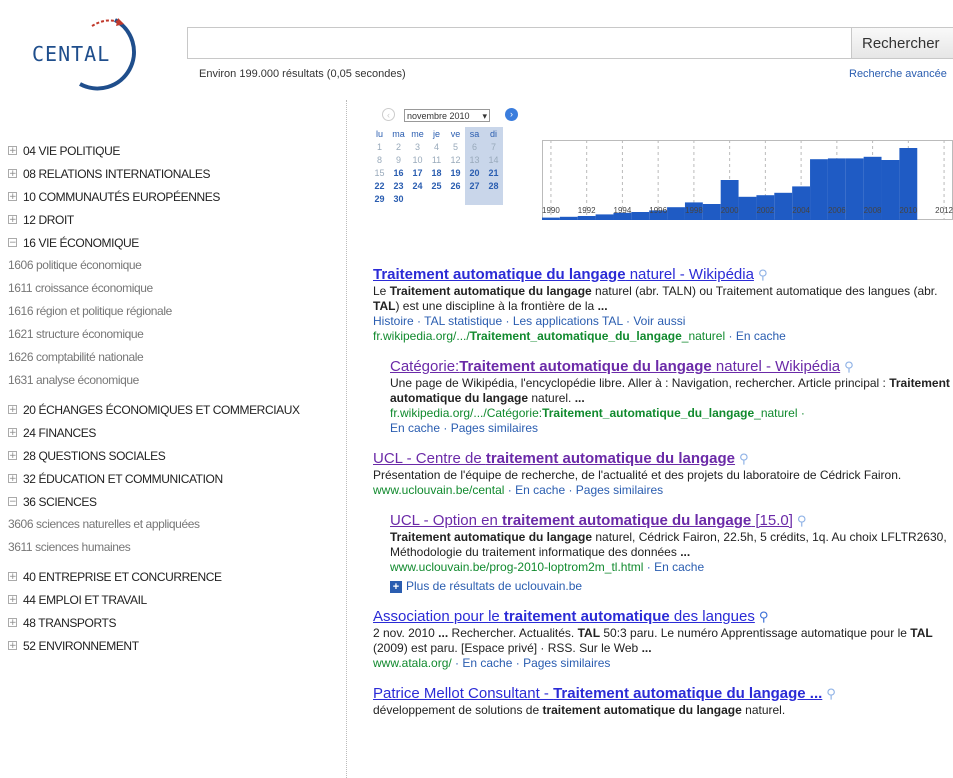 This screenshot has height=778, width=953. I want to click on subcategory-item: 3606 sciences naturelles et appliquées, so click(175, 524).